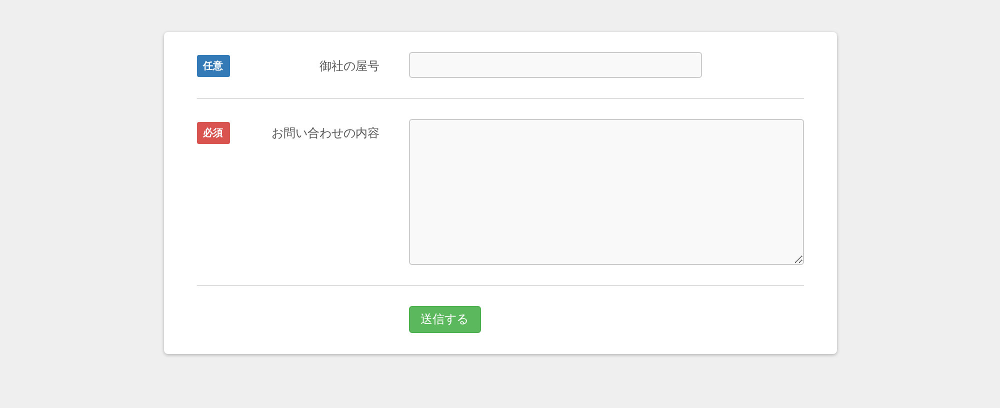 The image size is (1000, 408). I want to click on field-label: お問い合わせの内容, so click(325, 133).